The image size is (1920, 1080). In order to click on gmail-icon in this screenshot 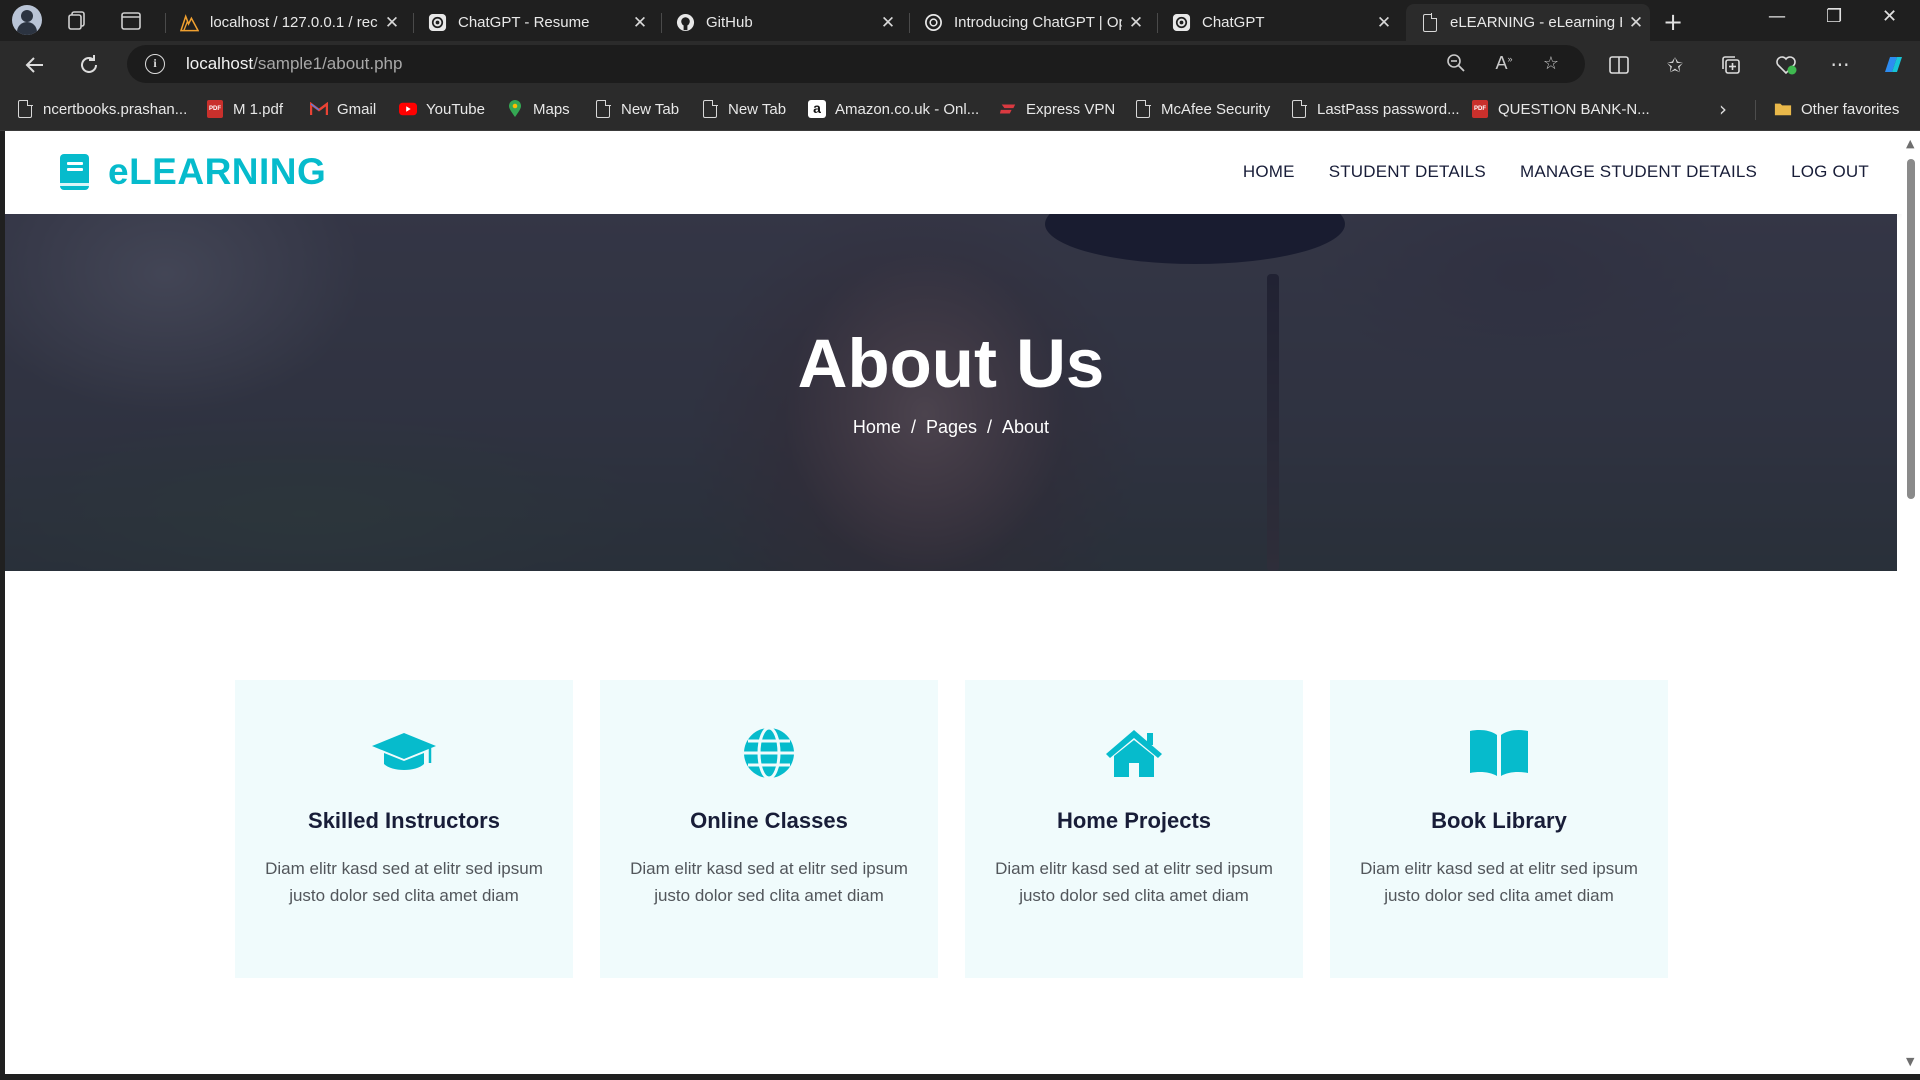, I will do `click(319, 109)`.